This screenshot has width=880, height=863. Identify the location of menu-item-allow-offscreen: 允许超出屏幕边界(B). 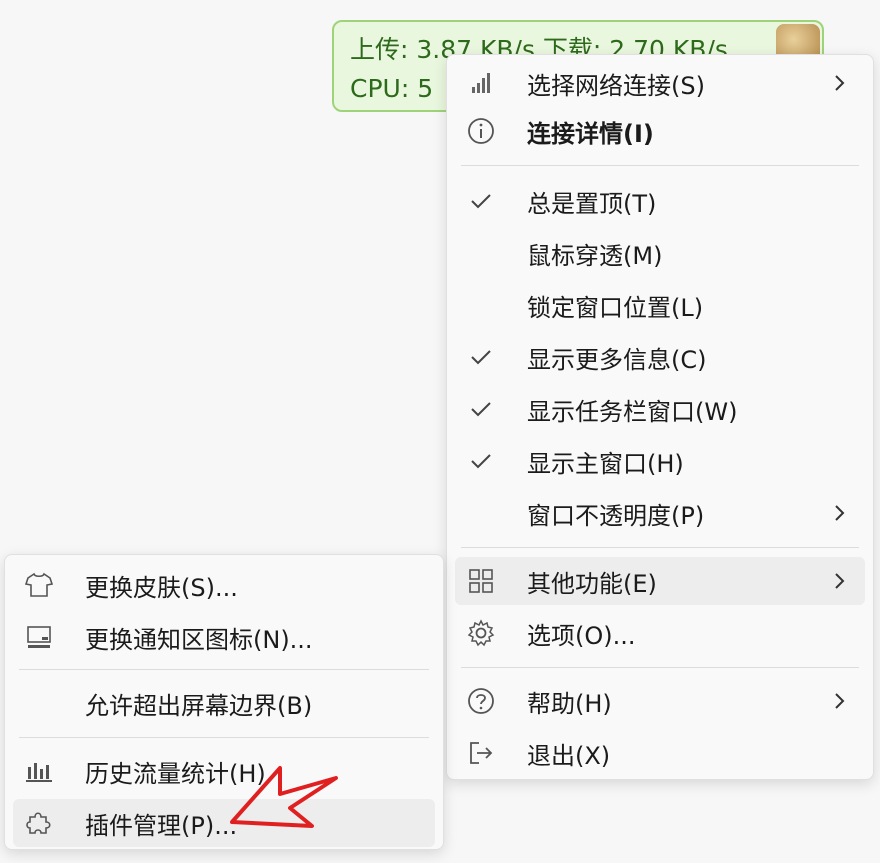
(224, 703).